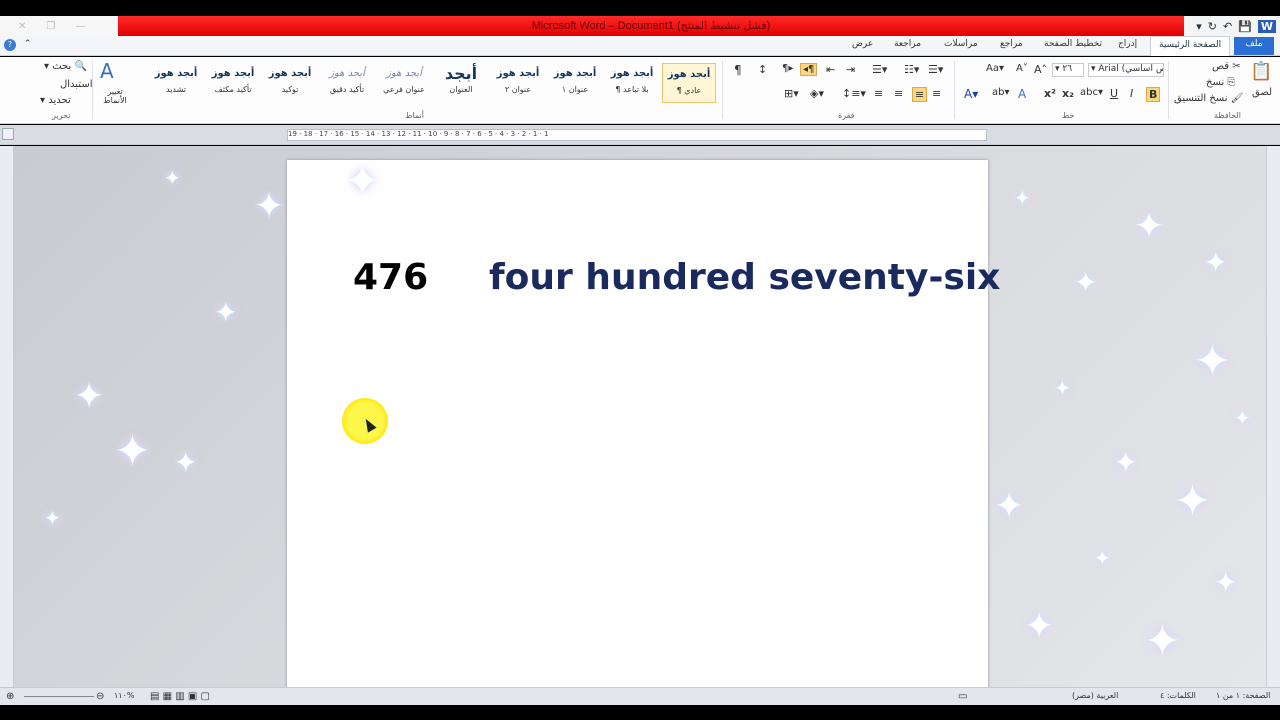 The height and width of the screenshot is (720, 1280). Describe the element at coordinates (1254, 46) in the screenshot. I see `tab-file: ملف` at that location.